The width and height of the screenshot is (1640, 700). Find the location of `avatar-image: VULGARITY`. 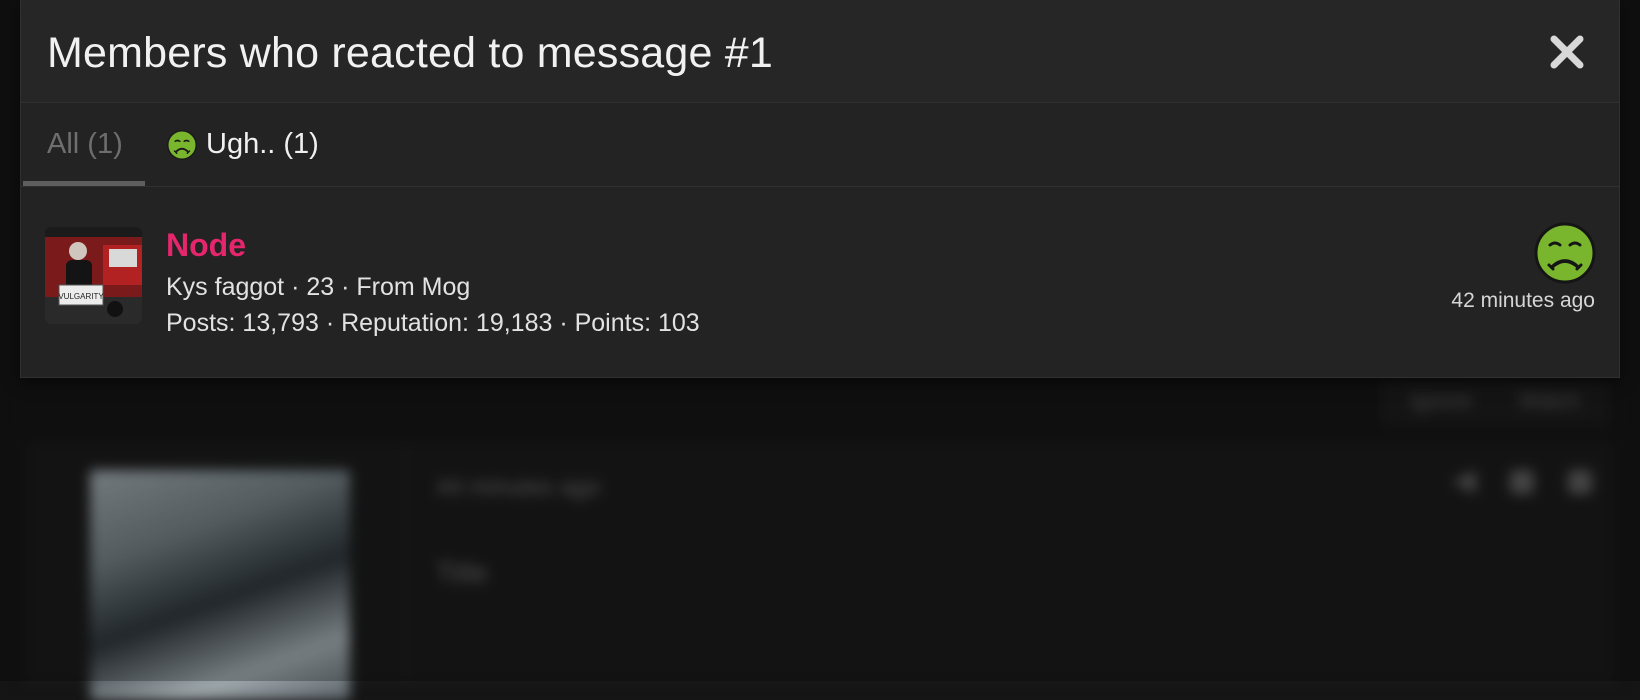

avatar-image: VULGARITY is located at coordinates (93, 275).